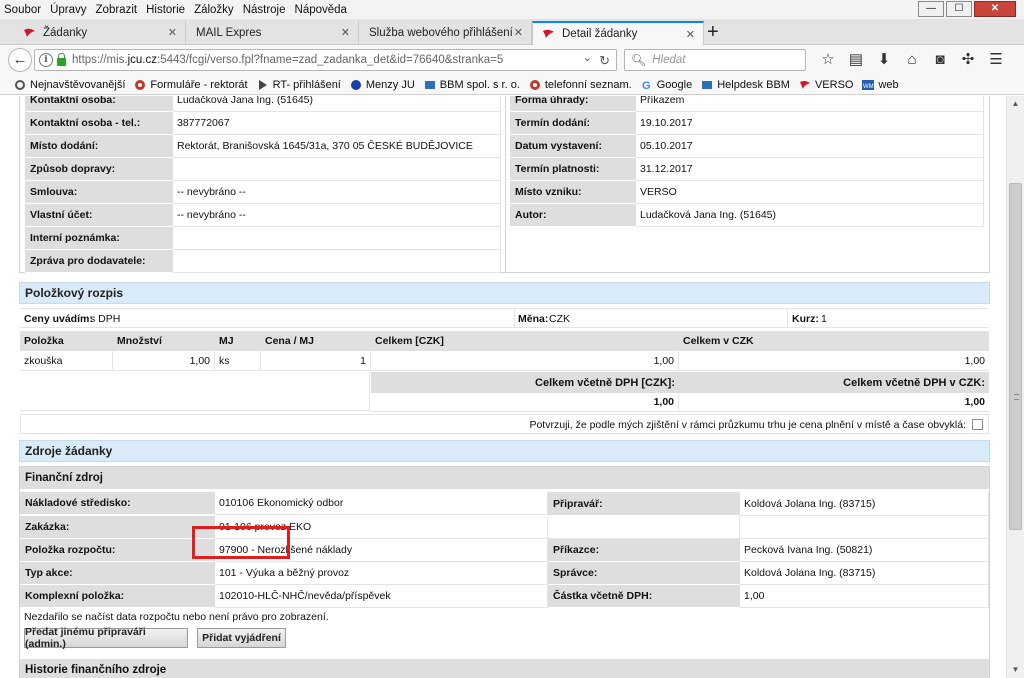 The width and height of the screenshot is (1024, 678). Describe the element at coordinates (666, 85) in the screenshot. I see `bookmark-google: G Google` at that location.